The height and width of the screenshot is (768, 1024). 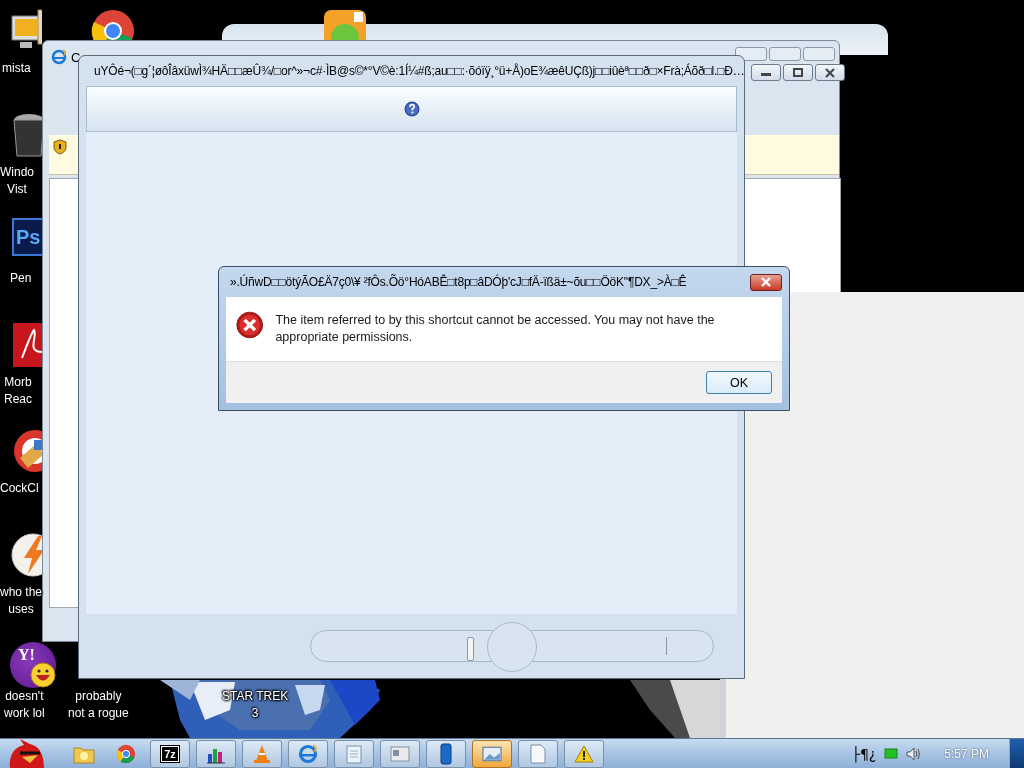 I want to click on zoom-slider-handle, so click(x=470, y=649).